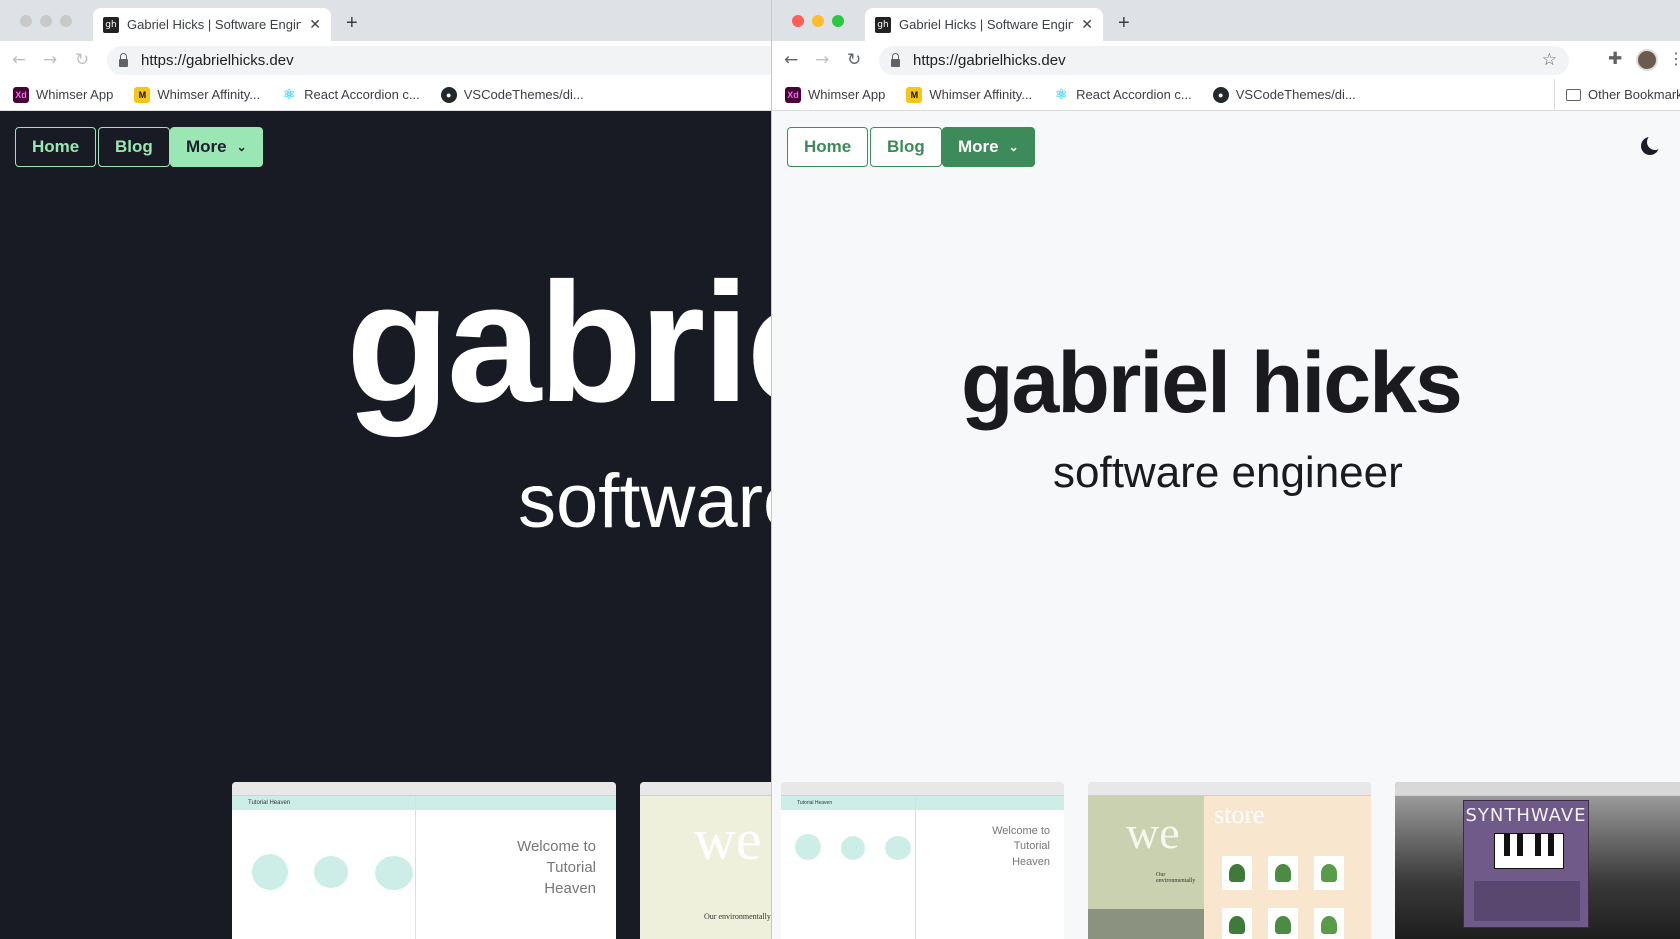 This screenshot has height=939, width=1680. I want to click on heart-card-icon, so click(331, 872).